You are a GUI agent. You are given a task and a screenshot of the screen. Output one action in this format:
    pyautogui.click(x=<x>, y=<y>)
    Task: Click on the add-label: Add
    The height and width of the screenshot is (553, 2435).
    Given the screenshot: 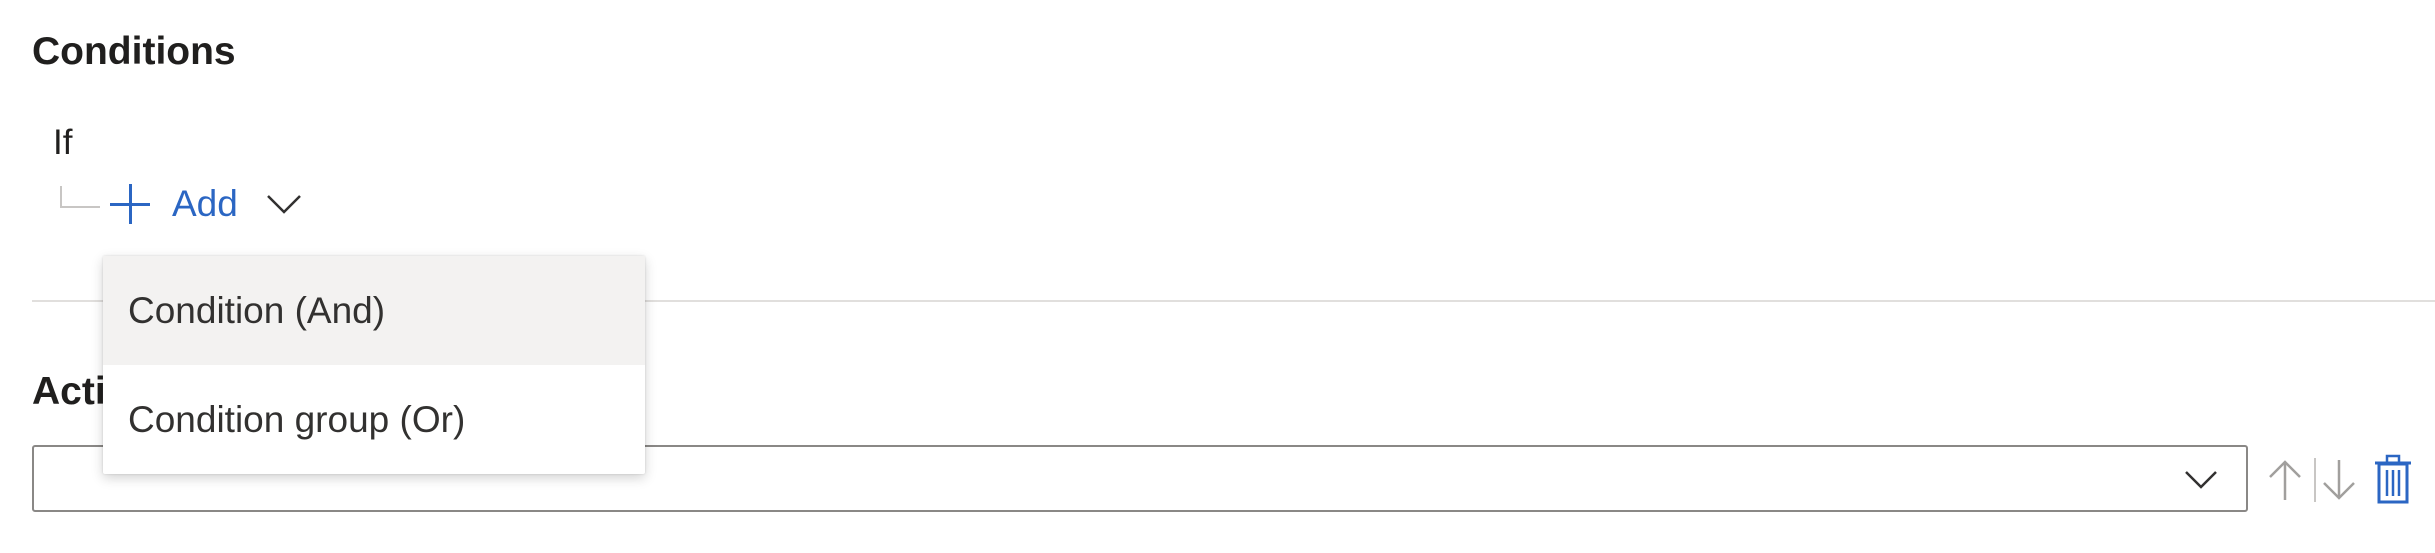 What is the action you would take?
    pyautogui.click(x=205, y=203)
    